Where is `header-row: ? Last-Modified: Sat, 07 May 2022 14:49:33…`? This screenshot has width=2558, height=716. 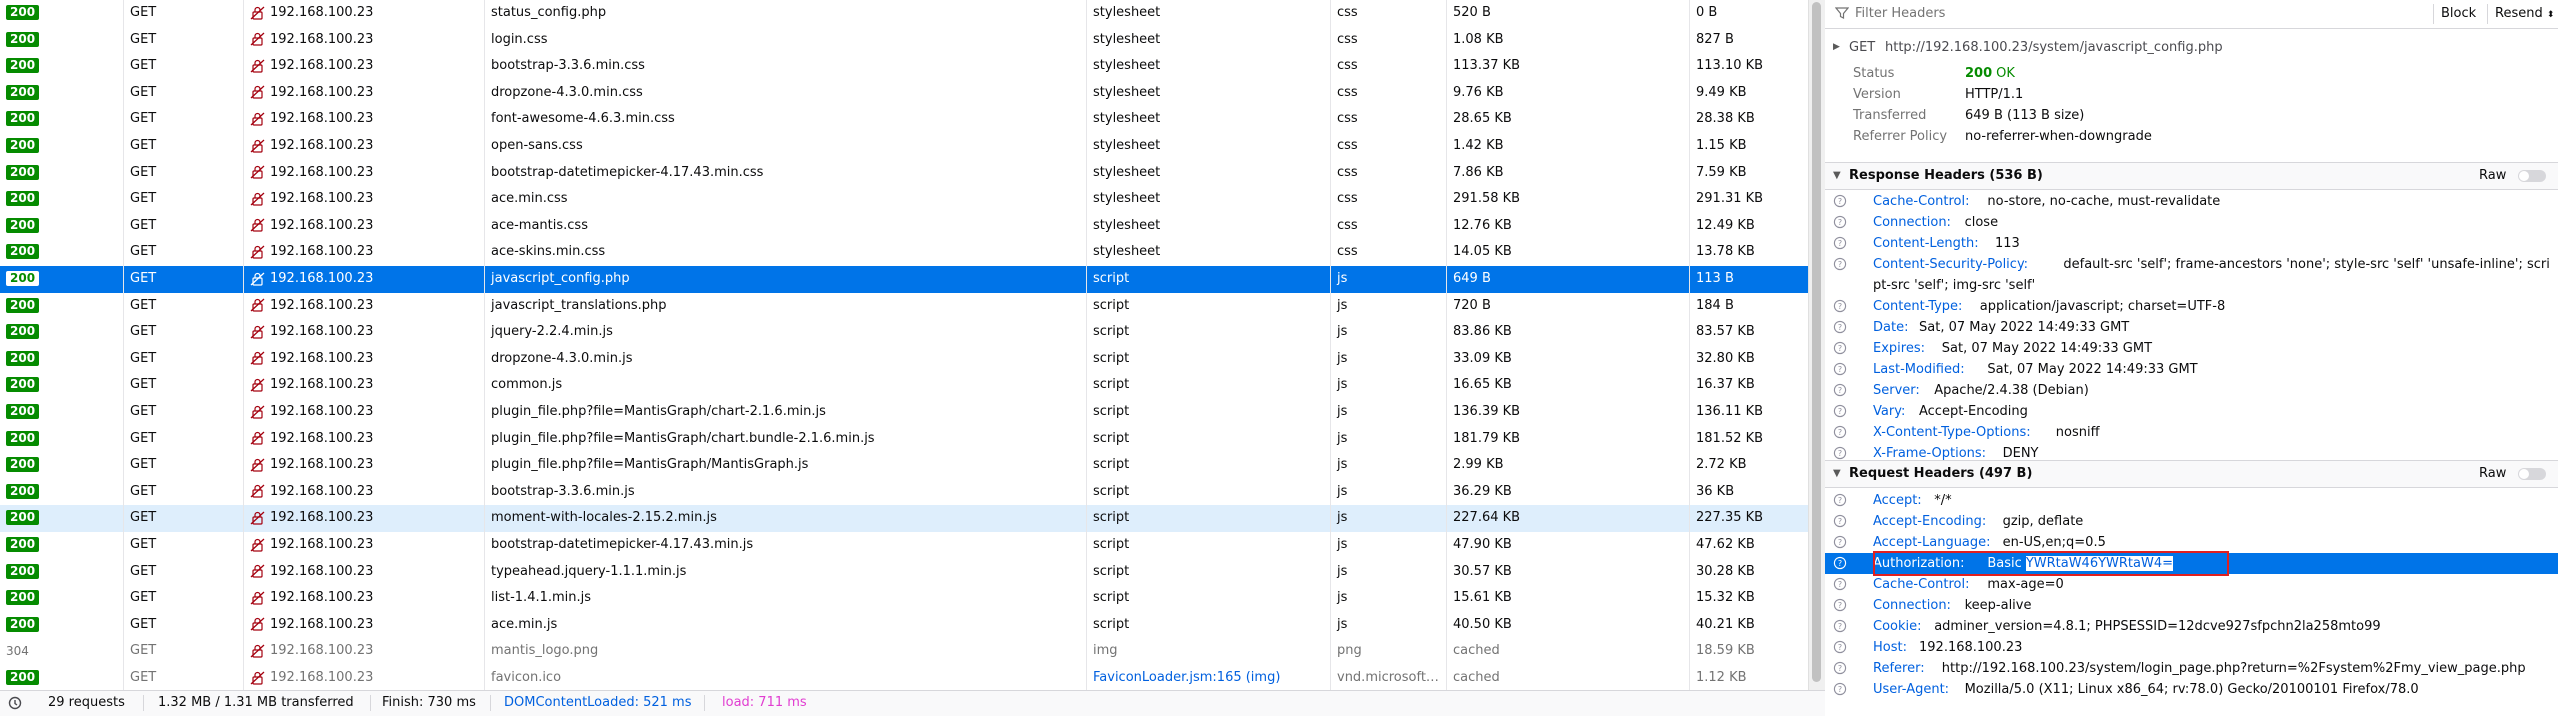
header-row: ? Last-Modified: Sat, 07 May 2022 14:49:33… is located at coordinates (2191, 369).